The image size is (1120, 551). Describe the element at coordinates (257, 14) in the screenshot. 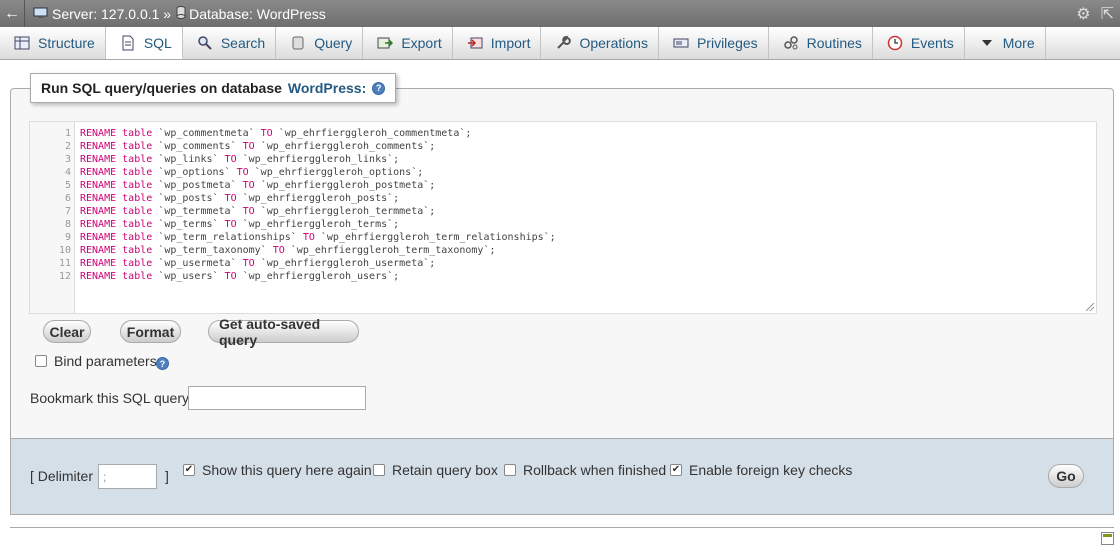

I see `breadcrumb-database: Database: WordPress` at that location.